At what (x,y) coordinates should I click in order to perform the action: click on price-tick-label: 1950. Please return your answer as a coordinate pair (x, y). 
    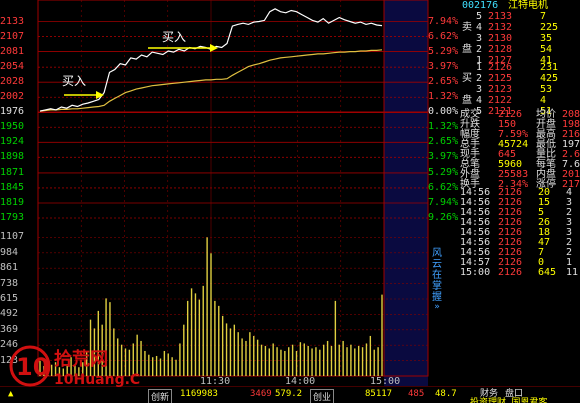
    Looking at the image, I should click on (12, 127).